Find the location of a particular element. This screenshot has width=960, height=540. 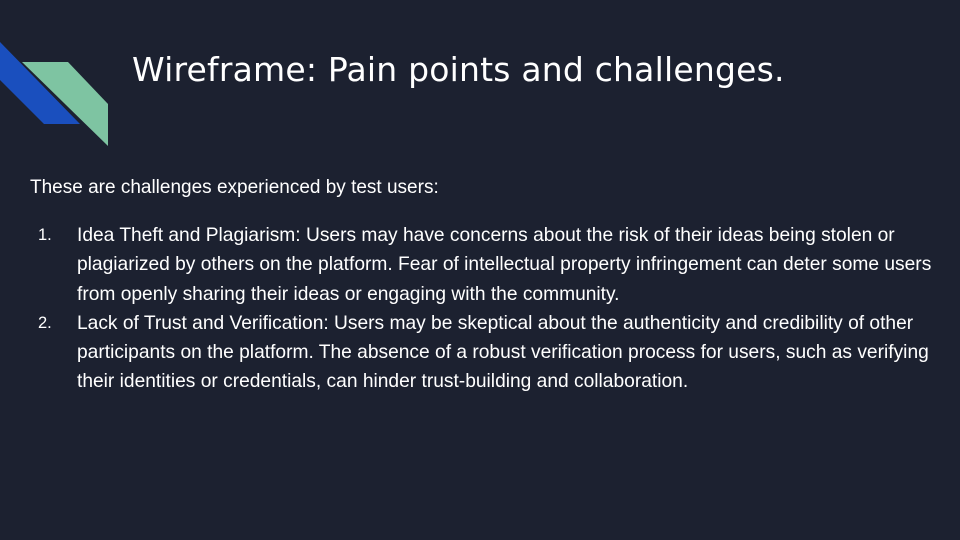

list-item-number: 2. is located at coordinates (45, 322).